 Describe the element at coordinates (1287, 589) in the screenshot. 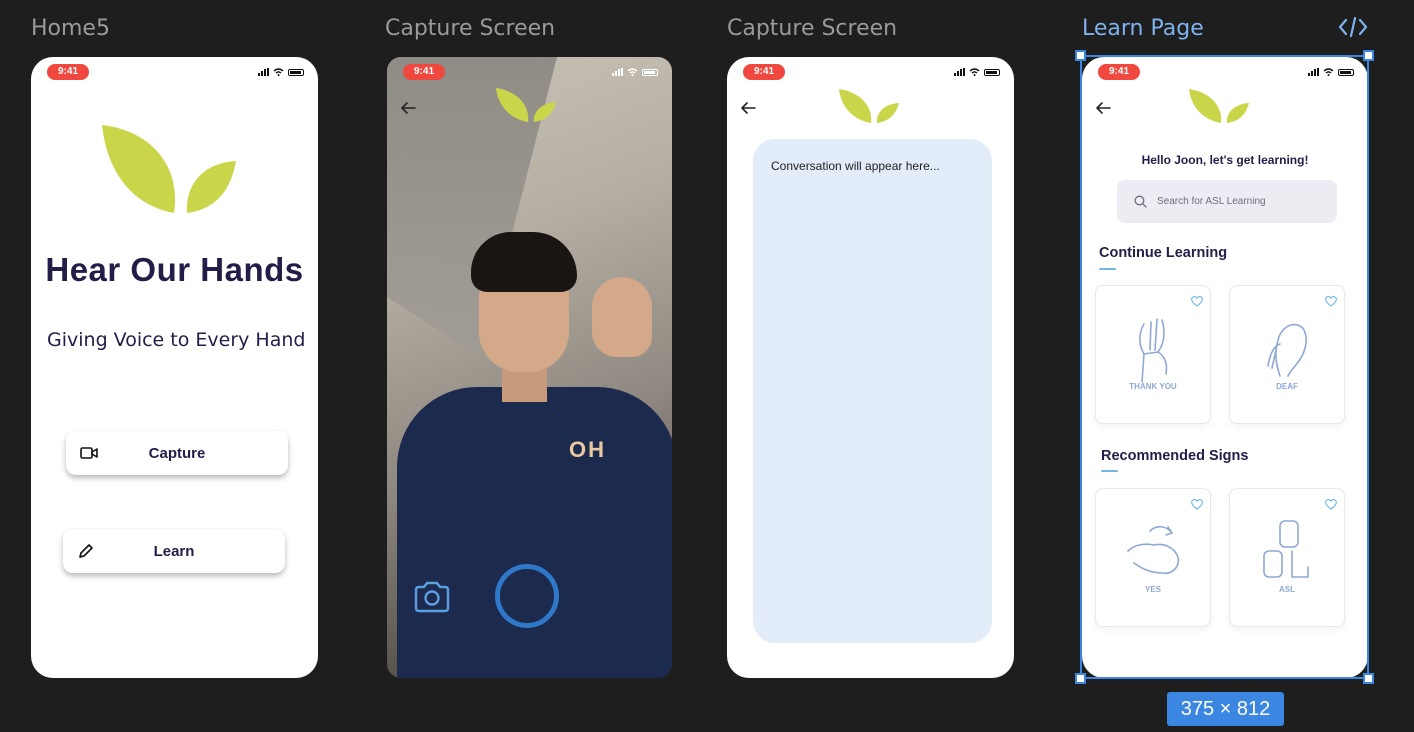

I see `card-caption: ASL` at that location.